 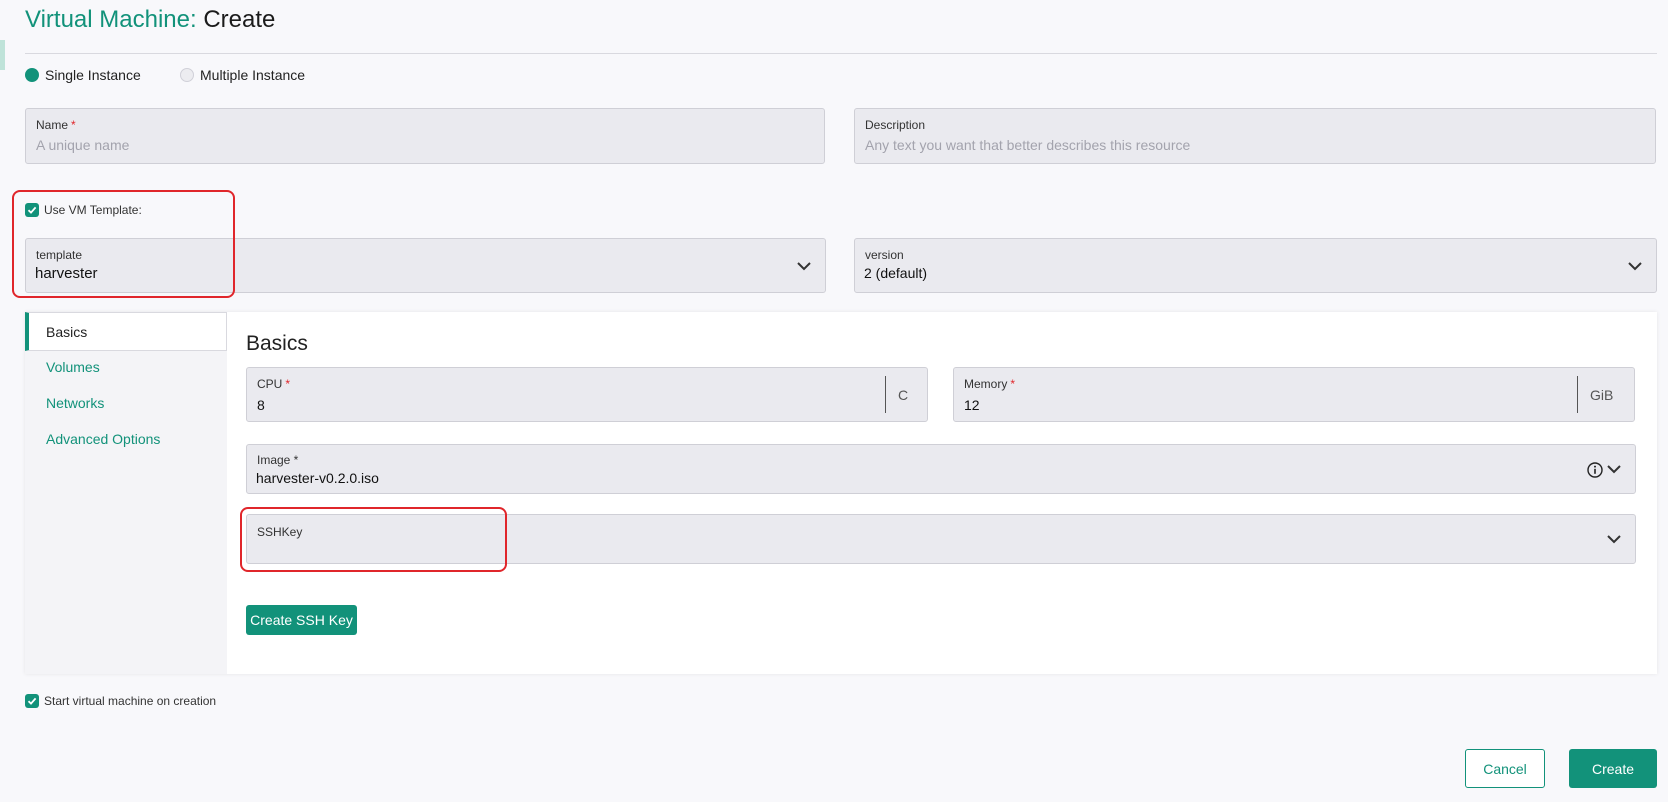 What do you see at coordinates (587, 394) in the screenshot?
I see `cpu-field: CPU * 8 C` at bounding box center [587, 394].